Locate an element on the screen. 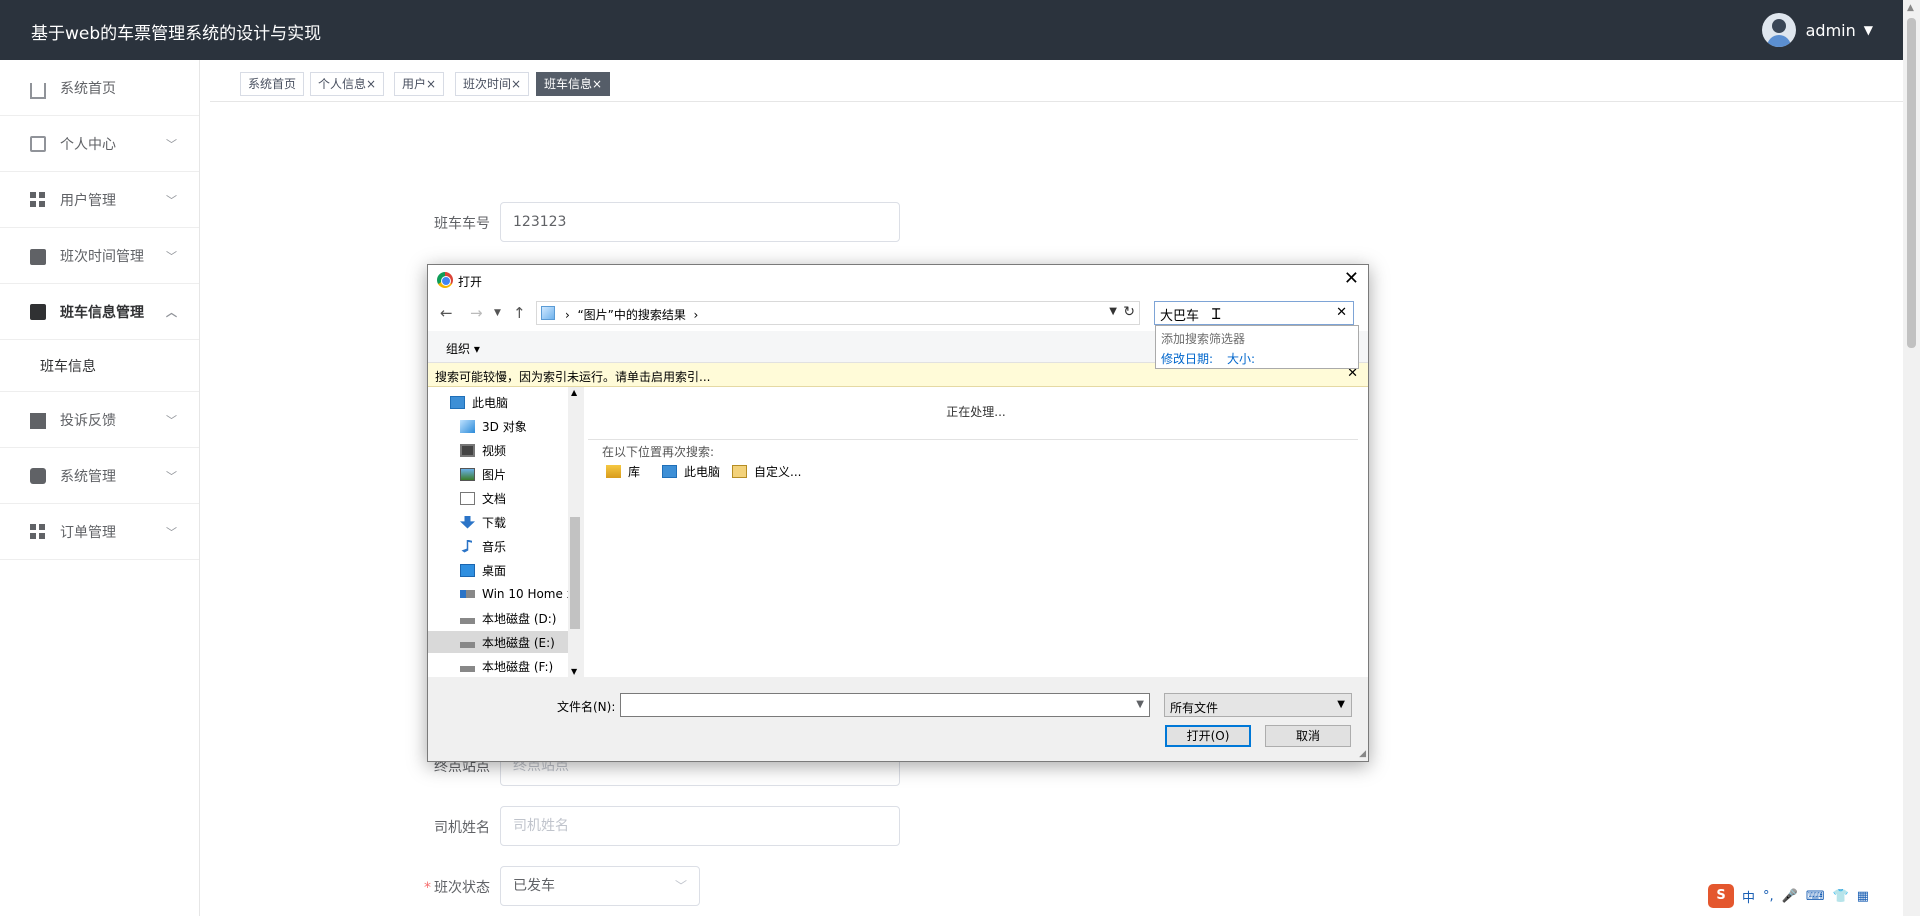 The image size is (1920, 916). sidebar-item-home: 系统首页 is located at coordinates (99, 88).